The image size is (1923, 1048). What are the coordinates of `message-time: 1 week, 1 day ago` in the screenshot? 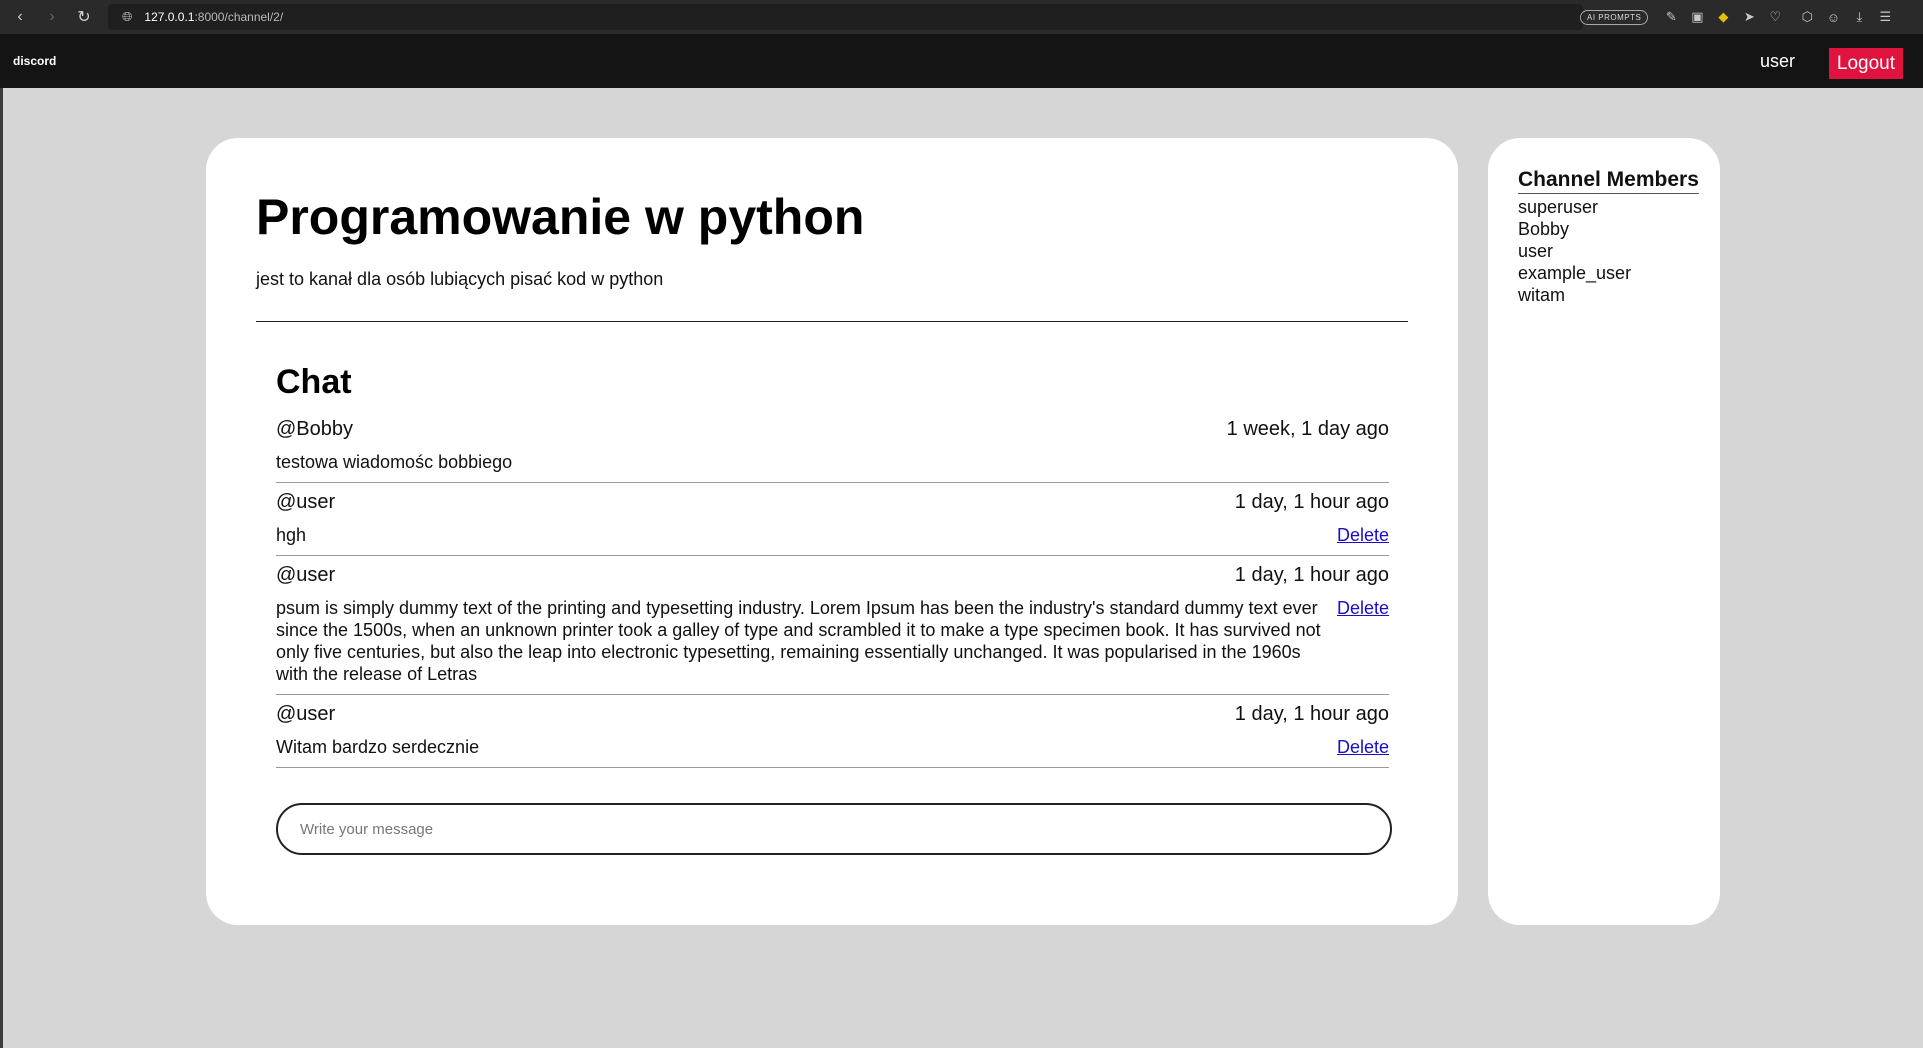 It's located at (1307, 429).